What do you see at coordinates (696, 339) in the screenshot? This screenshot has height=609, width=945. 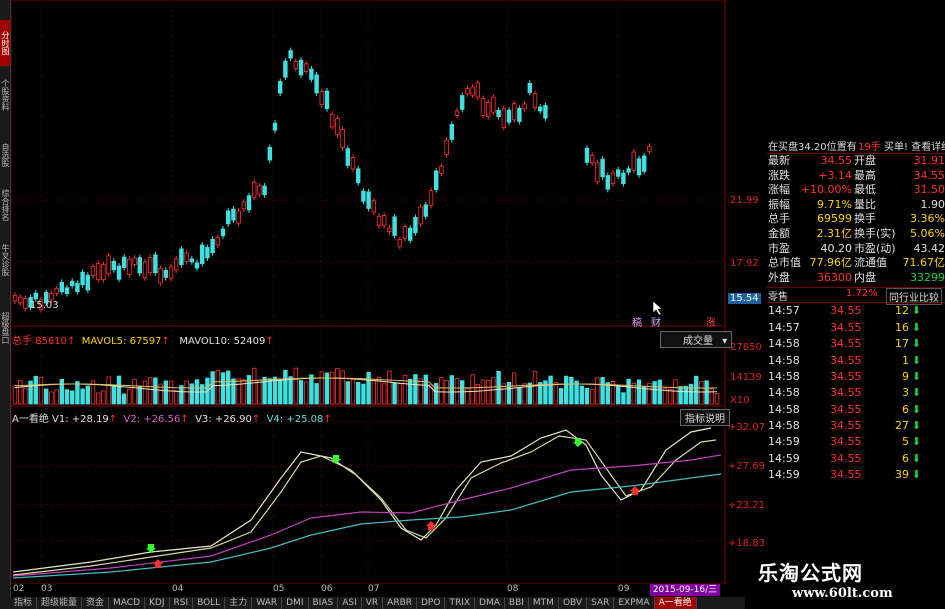 I see `volume-indicator-dropdown: 成交量 ▾` at bounding box center [696, 339].